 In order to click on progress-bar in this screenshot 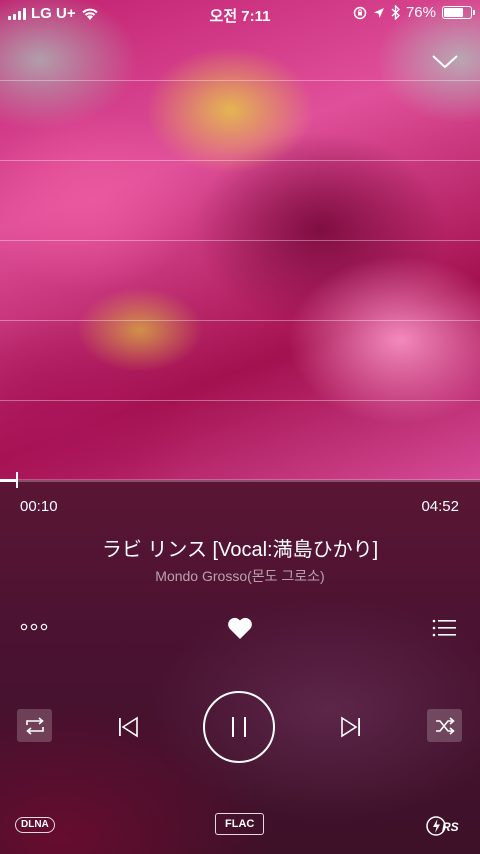, I will do `click(240, 480)`.